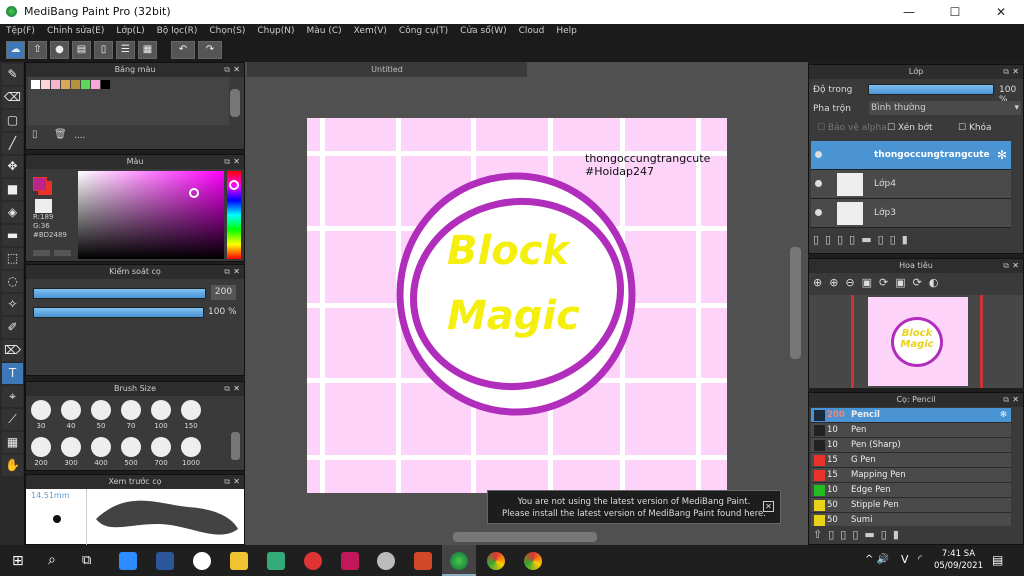 This screenshot has height=576, width=1024. Describe the element at coordinates (62, 253) in the screenshot. I see `eyedropper-button` at that location.